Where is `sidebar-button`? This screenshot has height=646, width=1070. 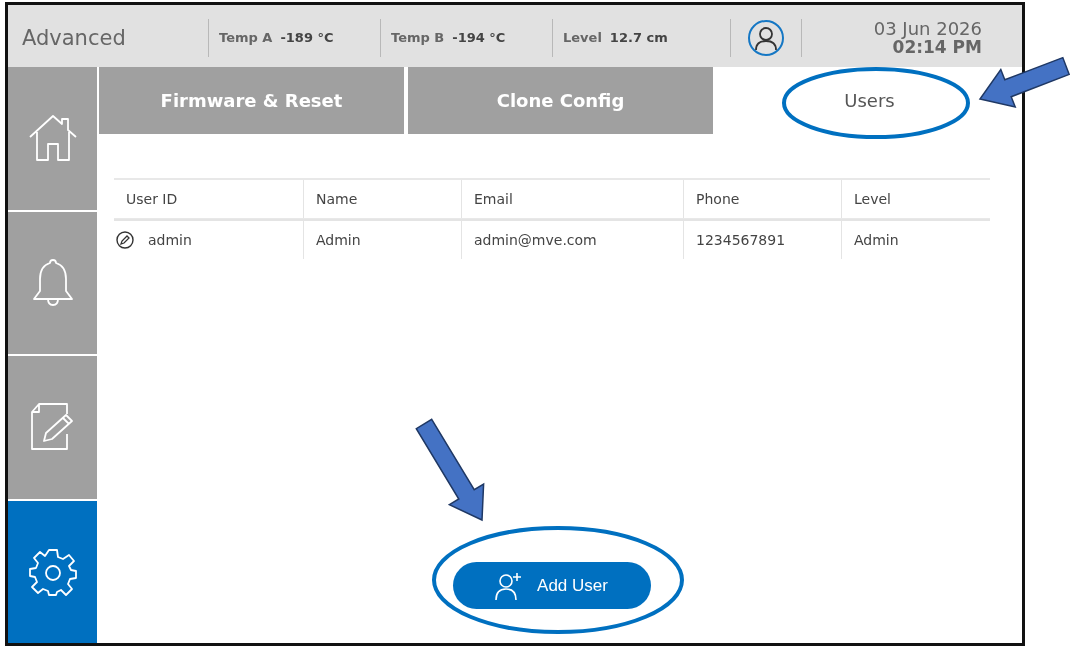
sidebar-button is located at coordinates (52, 571).